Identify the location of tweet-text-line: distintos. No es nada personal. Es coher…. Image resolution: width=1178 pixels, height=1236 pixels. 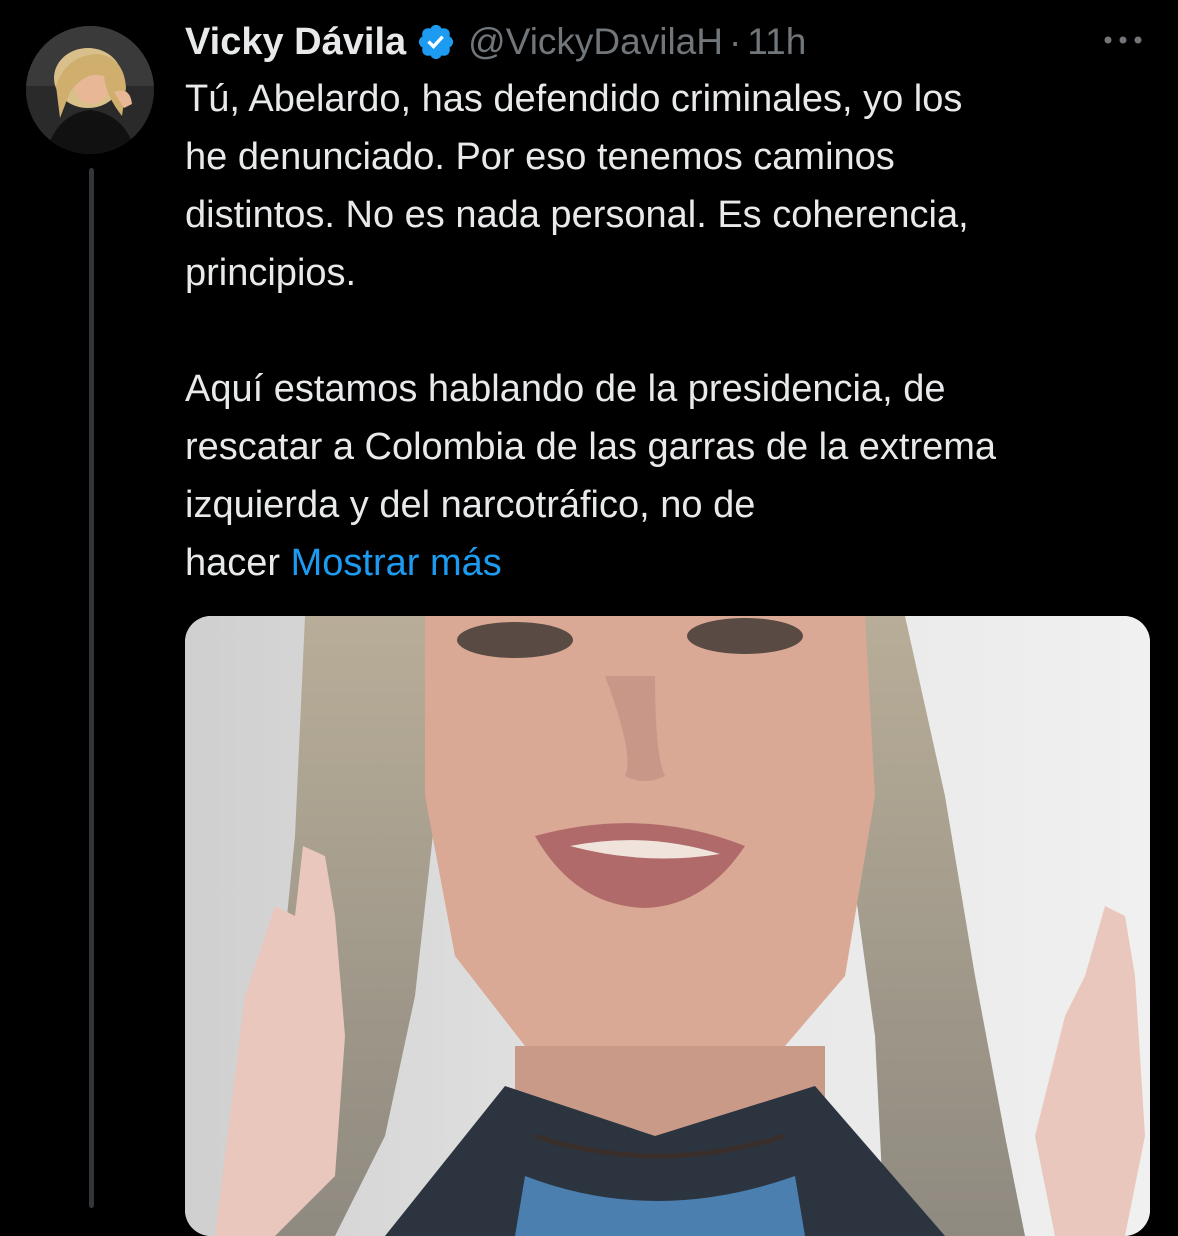
(577, 215).